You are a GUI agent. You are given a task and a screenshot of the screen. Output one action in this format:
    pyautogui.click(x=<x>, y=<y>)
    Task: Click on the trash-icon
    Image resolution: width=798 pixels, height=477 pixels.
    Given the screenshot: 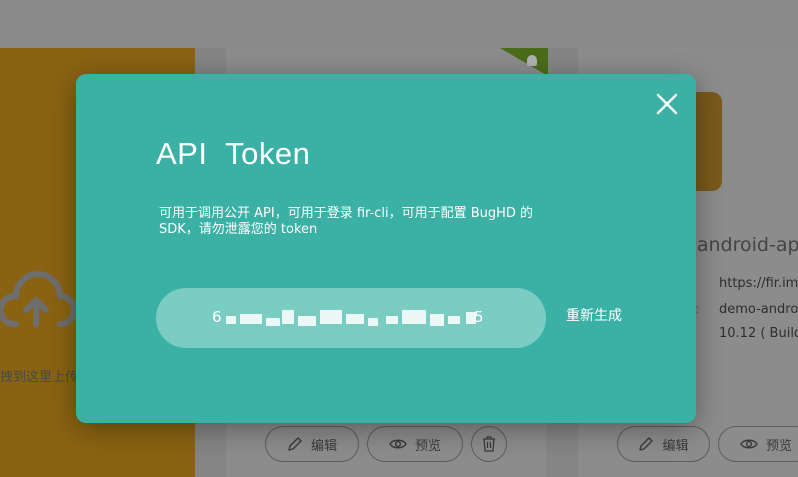 What is the action you would take?
    pyautogui.click(x=489, y=444)
    